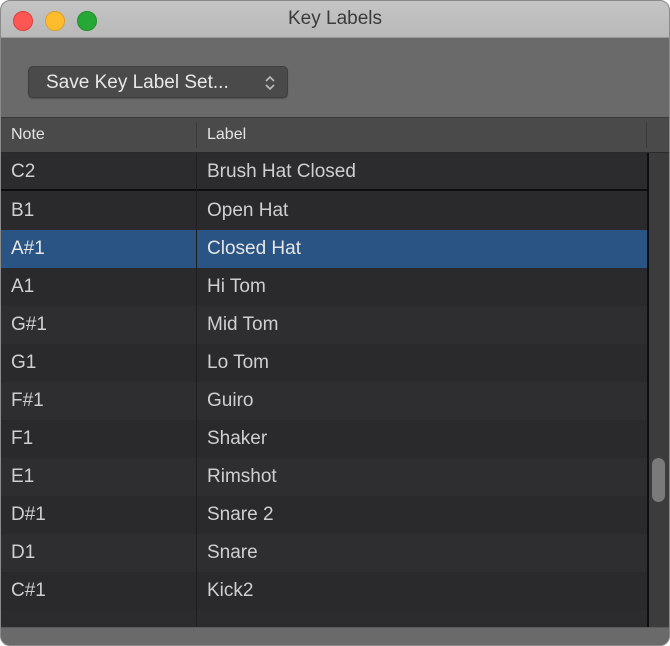  What do you see at coordinates (335, 636) in the screenshot?
I see `window-footer` at bounding box center [335, 636].